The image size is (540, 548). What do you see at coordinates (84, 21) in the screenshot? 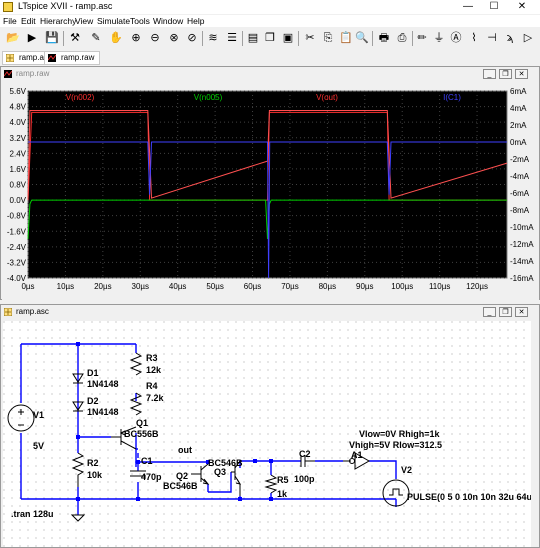
I see `menu-view: View` at bounding box center [84, 21].